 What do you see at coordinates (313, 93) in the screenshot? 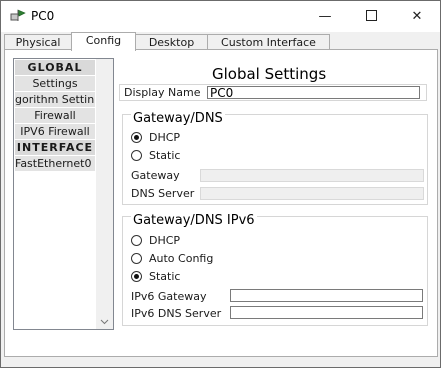
I see `display-name-input: PC0` at bounding box center [313, 93].